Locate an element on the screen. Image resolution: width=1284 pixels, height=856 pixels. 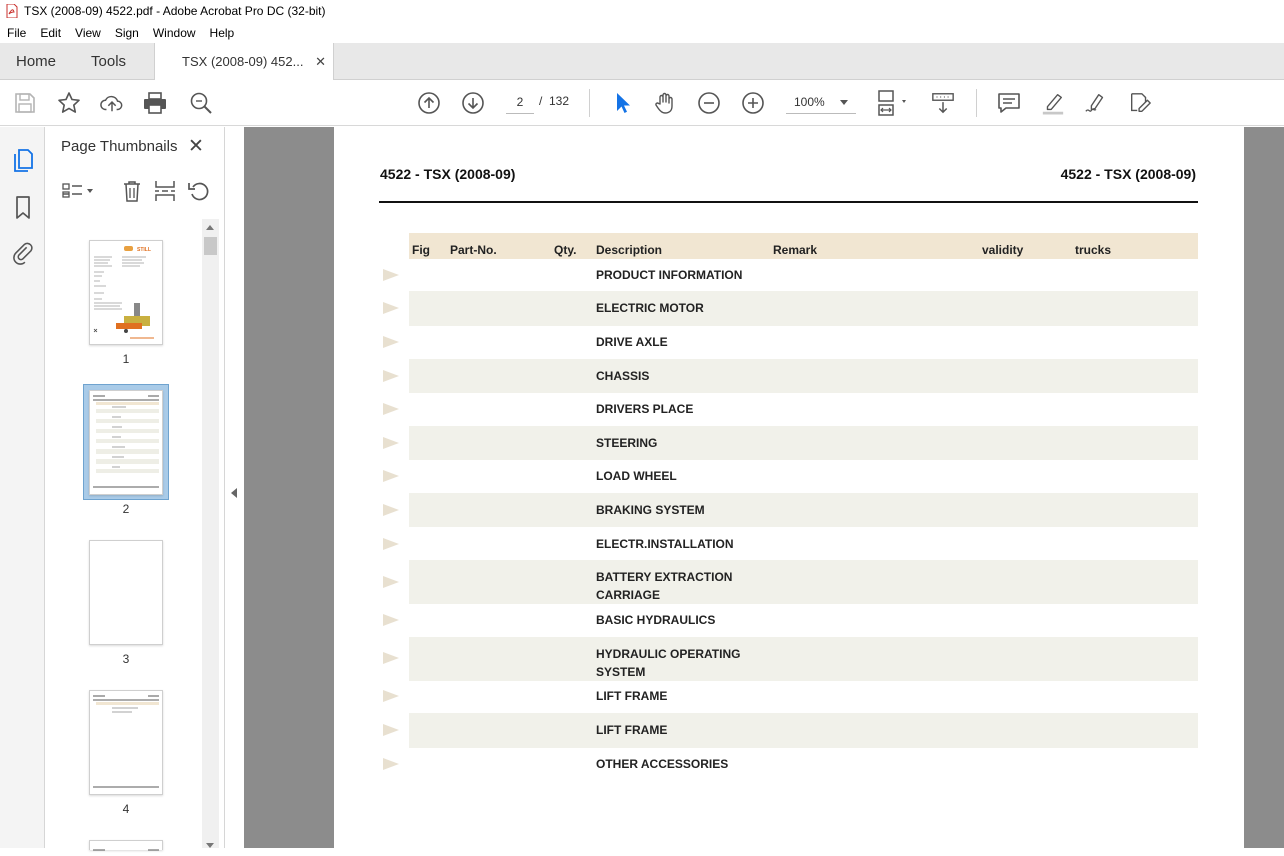
menu-file: File is located at coordinates (16, 33).